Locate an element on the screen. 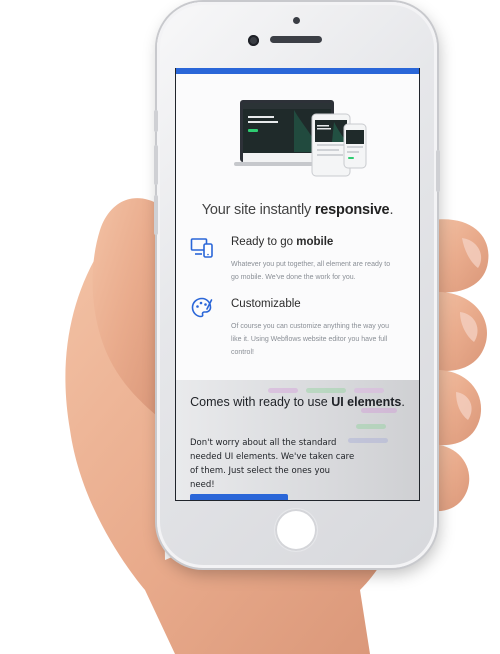 The height and width of the screenshot is (654, 500). palette-brush-icon is located at coordinates (202, 307).